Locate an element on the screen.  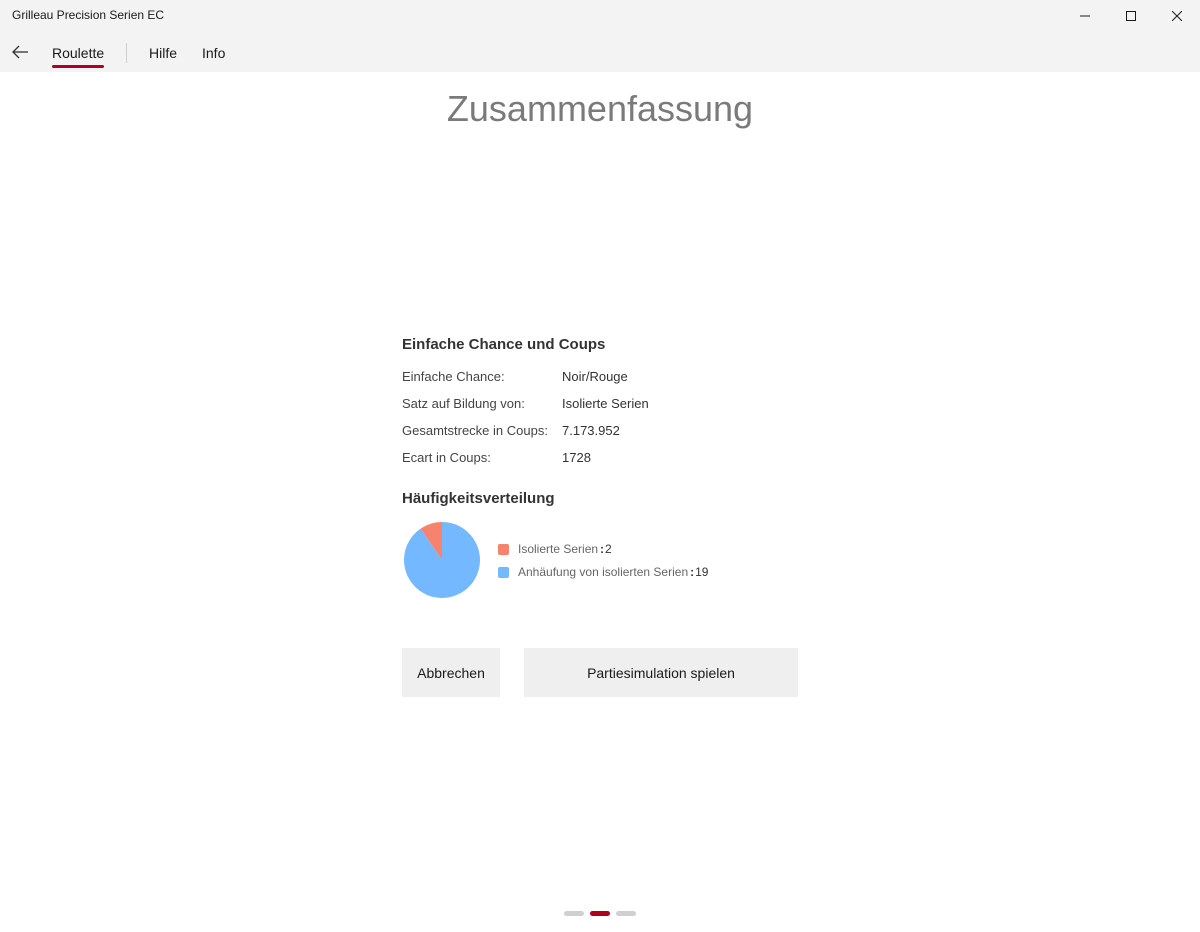
summary-heading: Einfache Chance und Coups is located at coordinates (504, 344).